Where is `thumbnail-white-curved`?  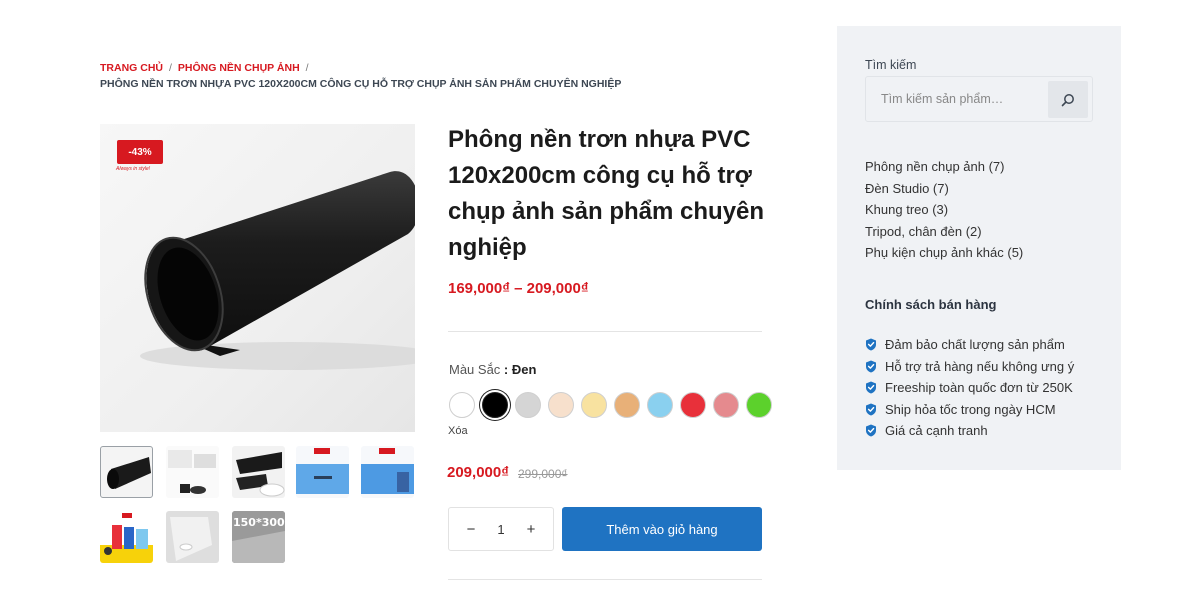
thumbnail-white-curved is located at coordinates (192, 537).